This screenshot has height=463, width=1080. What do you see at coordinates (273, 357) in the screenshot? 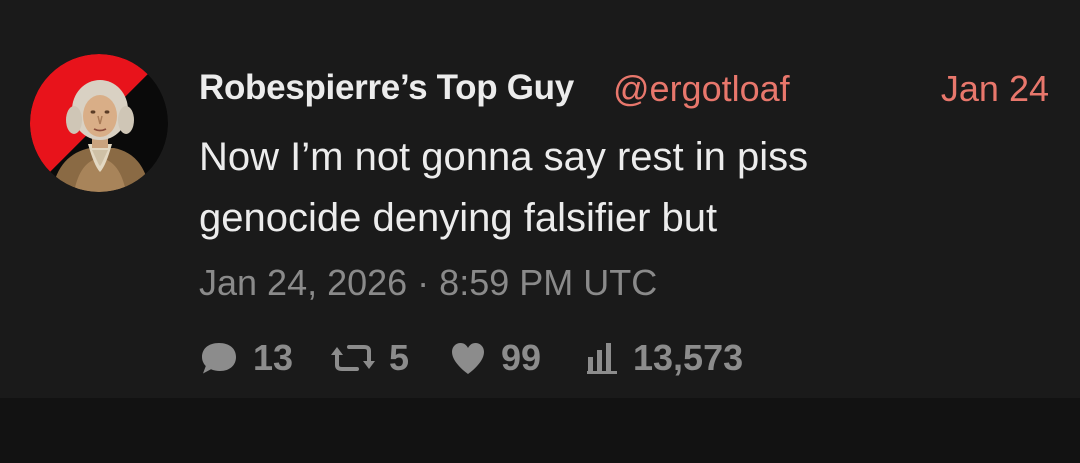
I see `reply-count: 13` at bounding box center [273, 357].